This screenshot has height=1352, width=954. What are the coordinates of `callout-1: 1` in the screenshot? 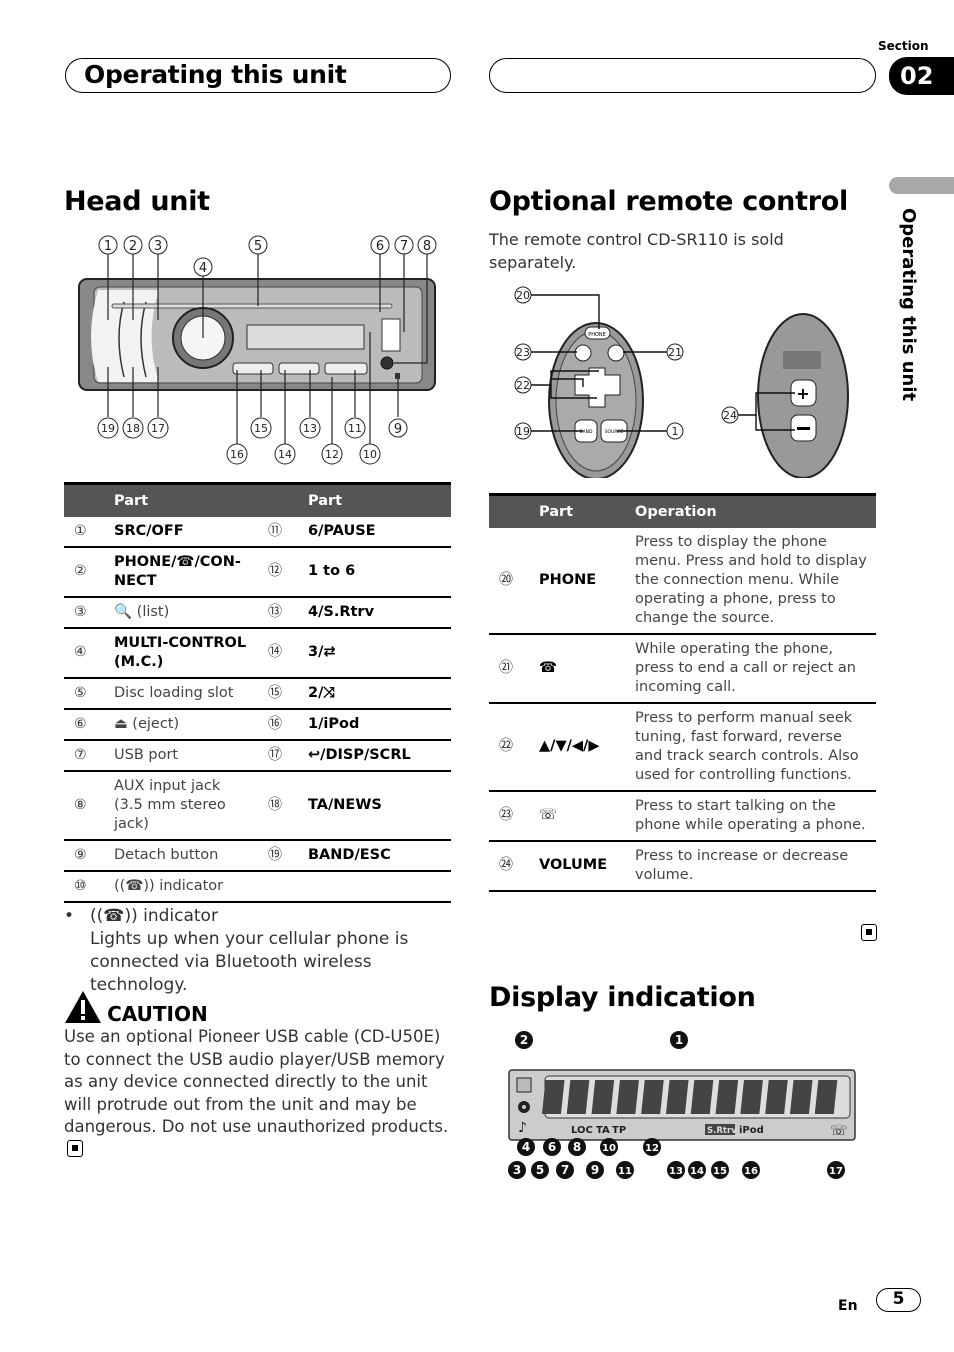 It's located at (108, 245).